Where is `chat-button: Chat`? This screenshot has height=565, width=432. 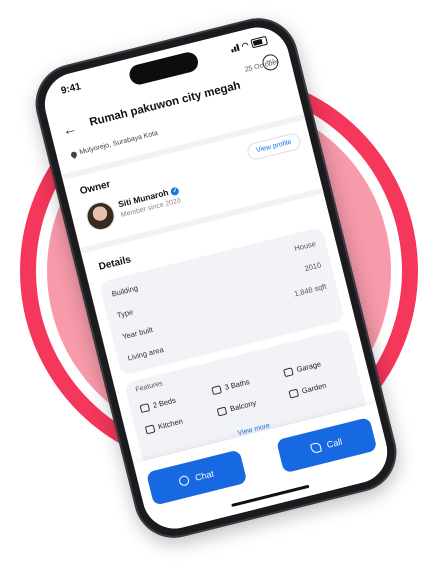
chat-button: Chat is located at coordinates (197, 477).